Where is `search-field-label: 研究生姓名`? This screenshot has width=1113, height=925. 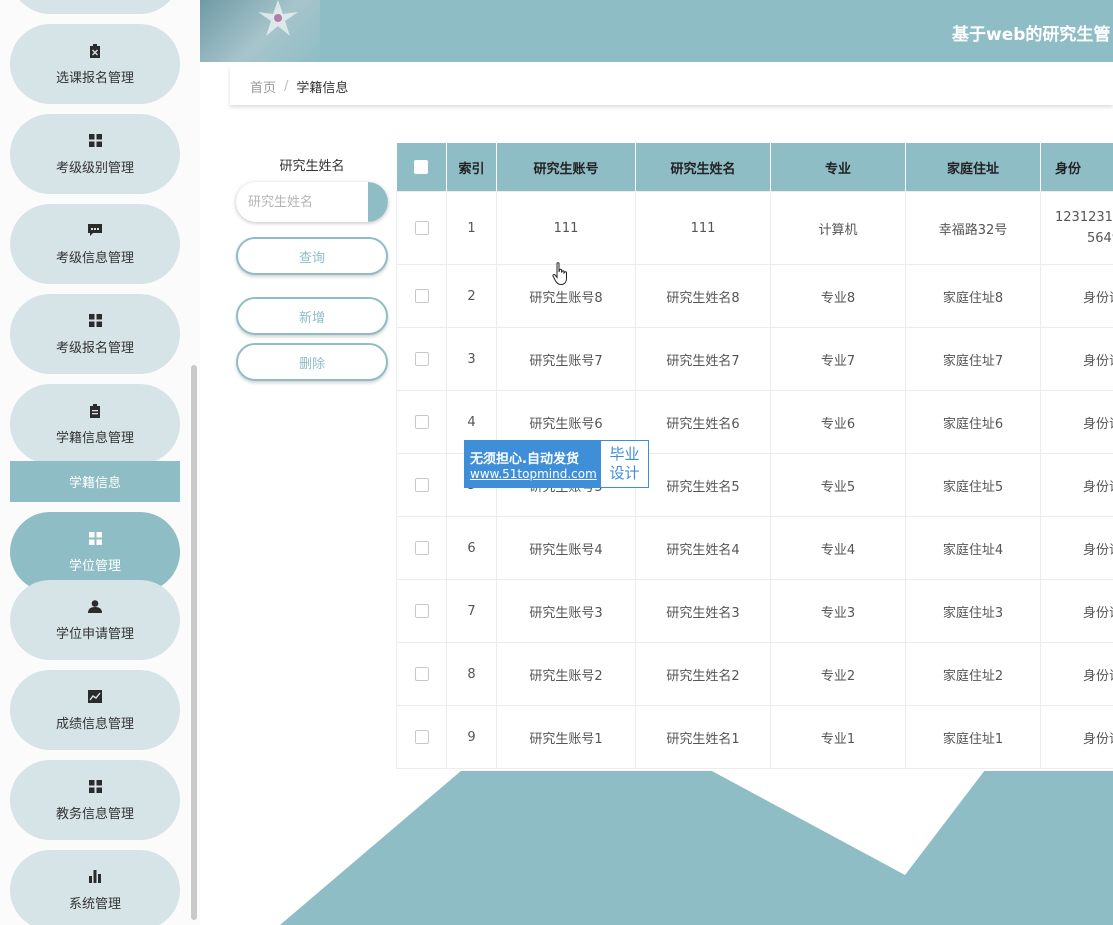 search-field-label: 研究生姓名 is located at coordinates (312, 166).